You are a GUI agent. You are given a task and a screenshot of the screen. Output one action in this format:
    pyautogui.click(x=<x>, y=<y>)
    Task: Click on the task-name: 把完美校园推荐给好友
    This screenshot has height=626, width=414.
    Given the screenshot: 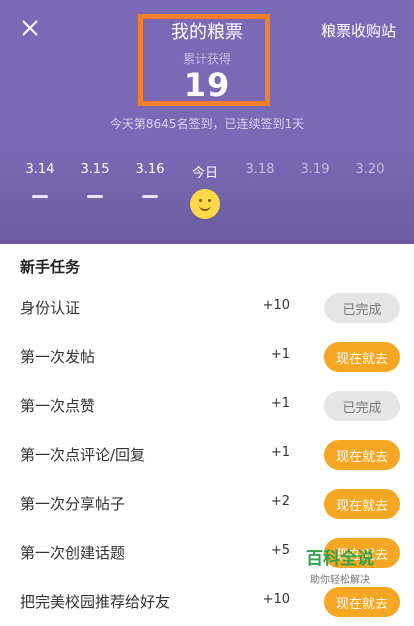 What is the action you would take?
    pyautogui.click(x=95, y=602)
    